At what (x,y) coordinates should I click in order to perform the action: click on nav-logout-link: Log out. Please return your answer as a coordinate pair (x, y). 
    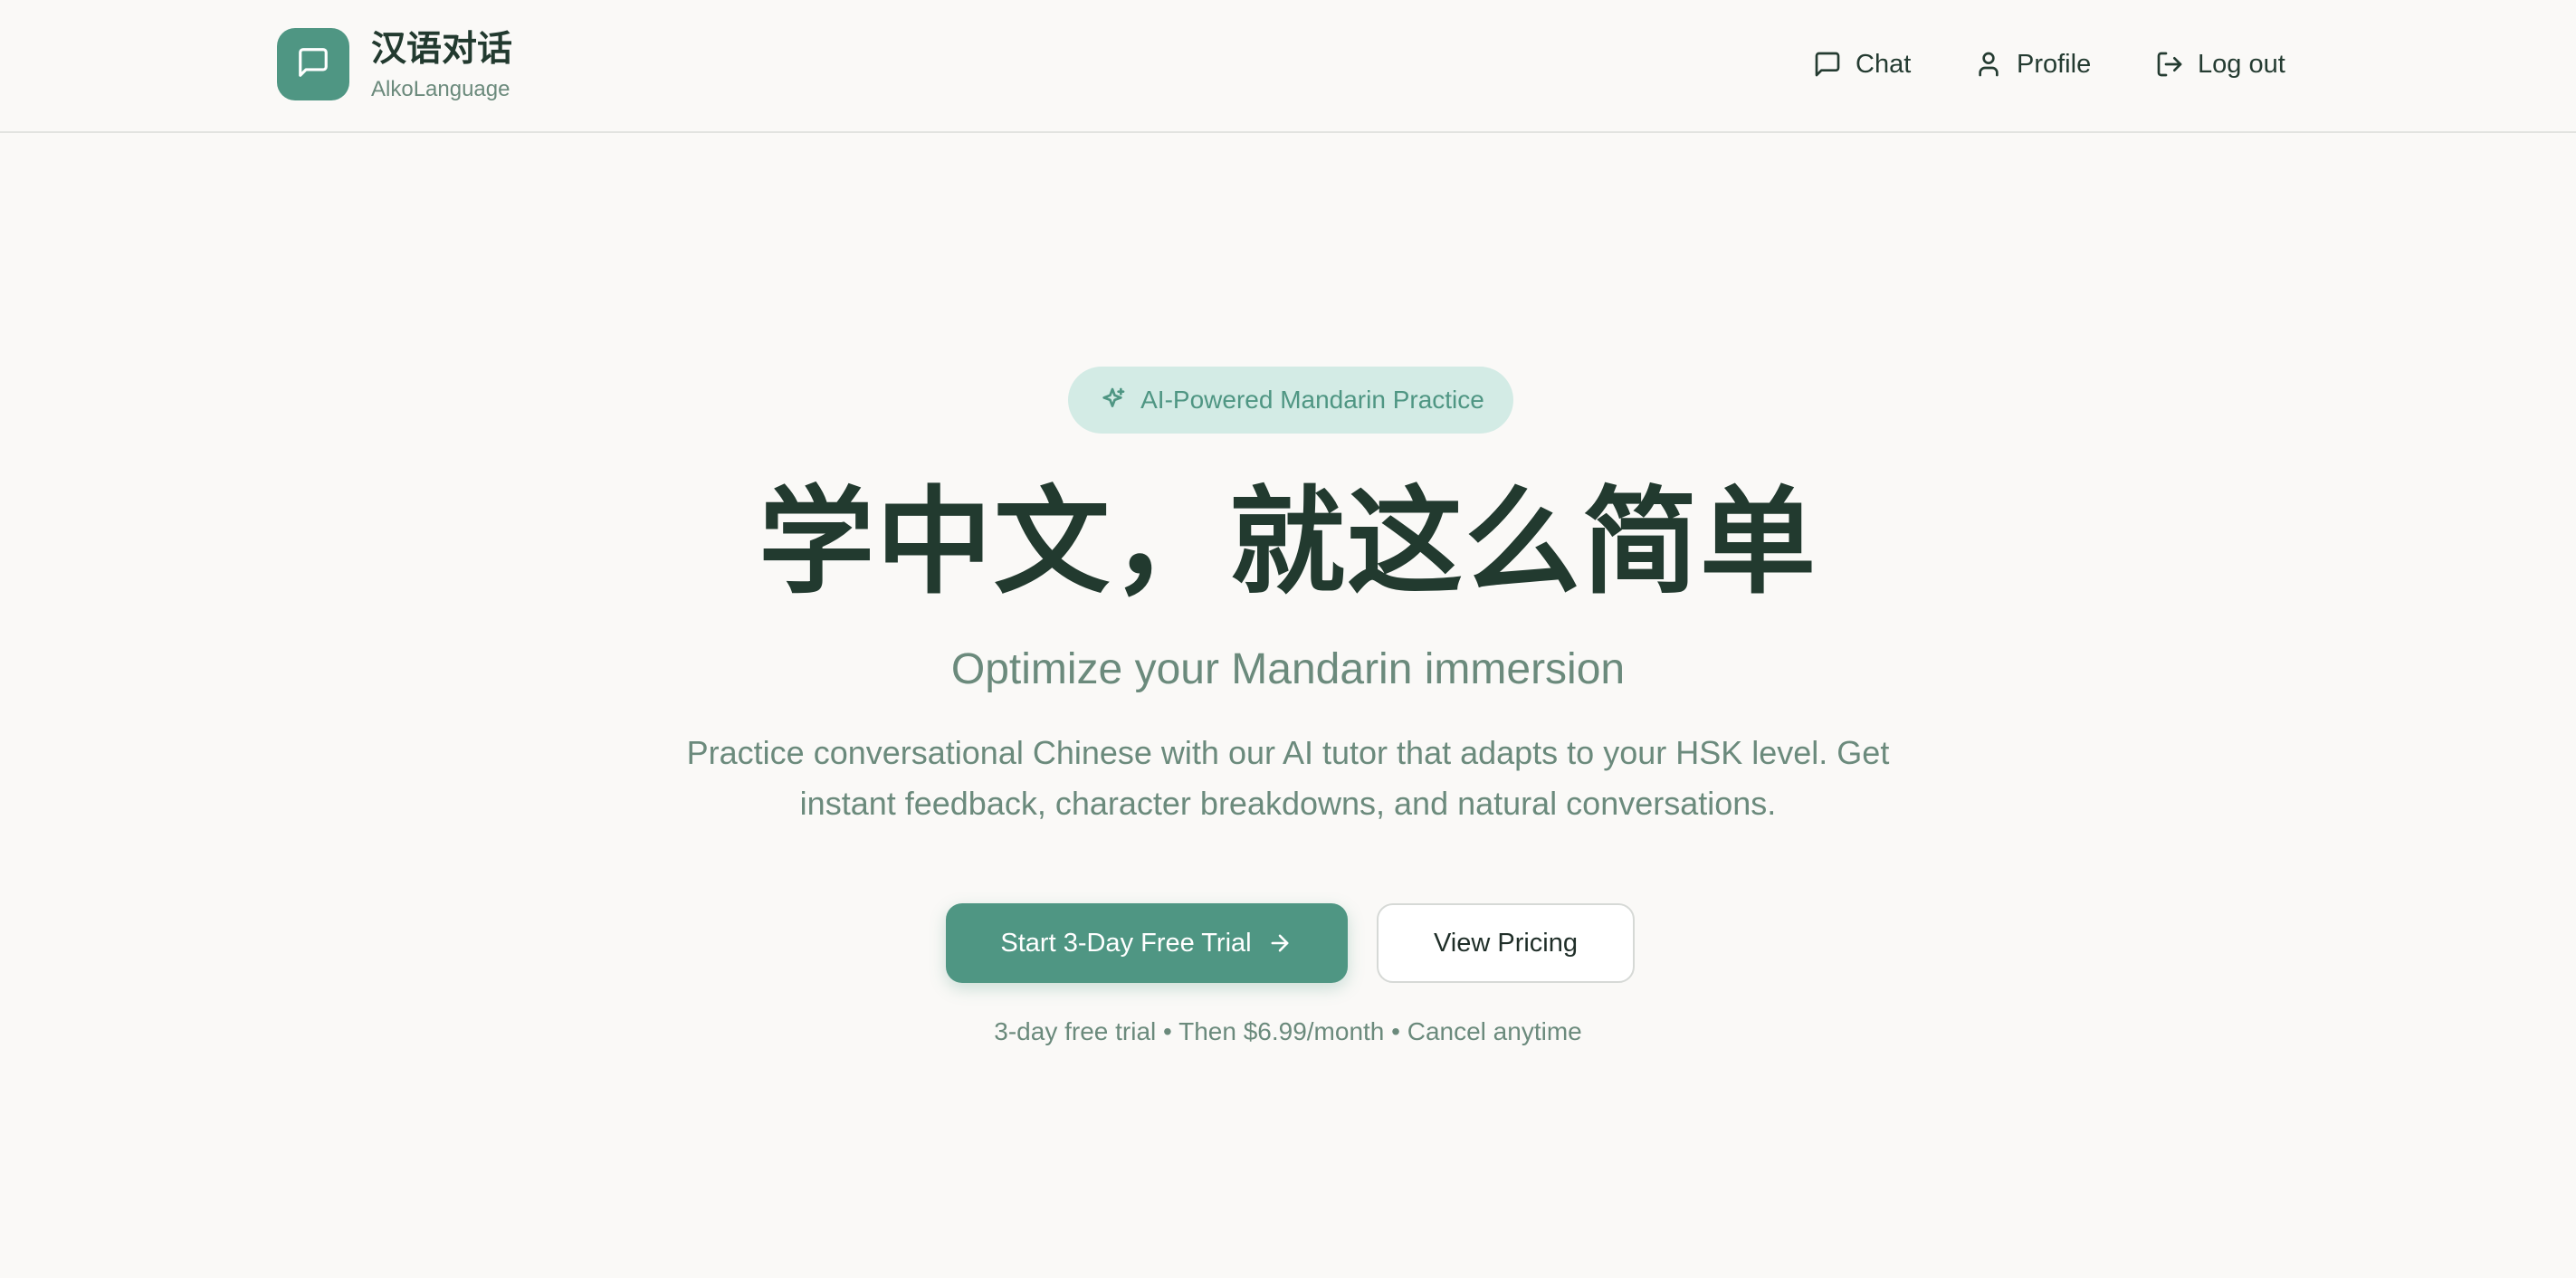
    Looking at the image, I should click on (2220, 64).